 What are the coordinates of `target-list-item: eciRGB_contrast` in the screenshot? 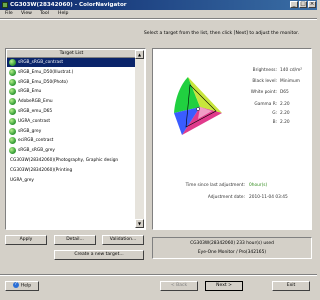 It's located at (71, 140).